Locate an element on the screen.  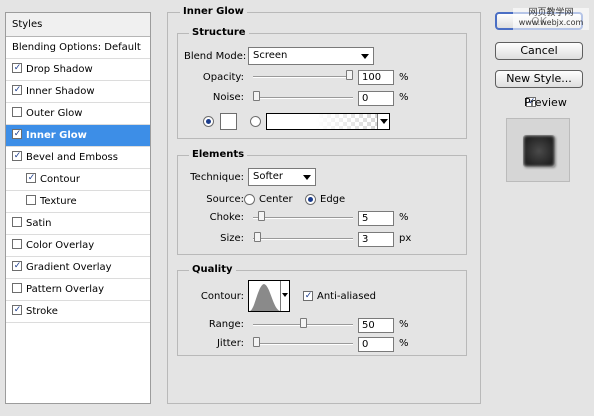
noise-label: Noise: is located at coordinates (228, 97).